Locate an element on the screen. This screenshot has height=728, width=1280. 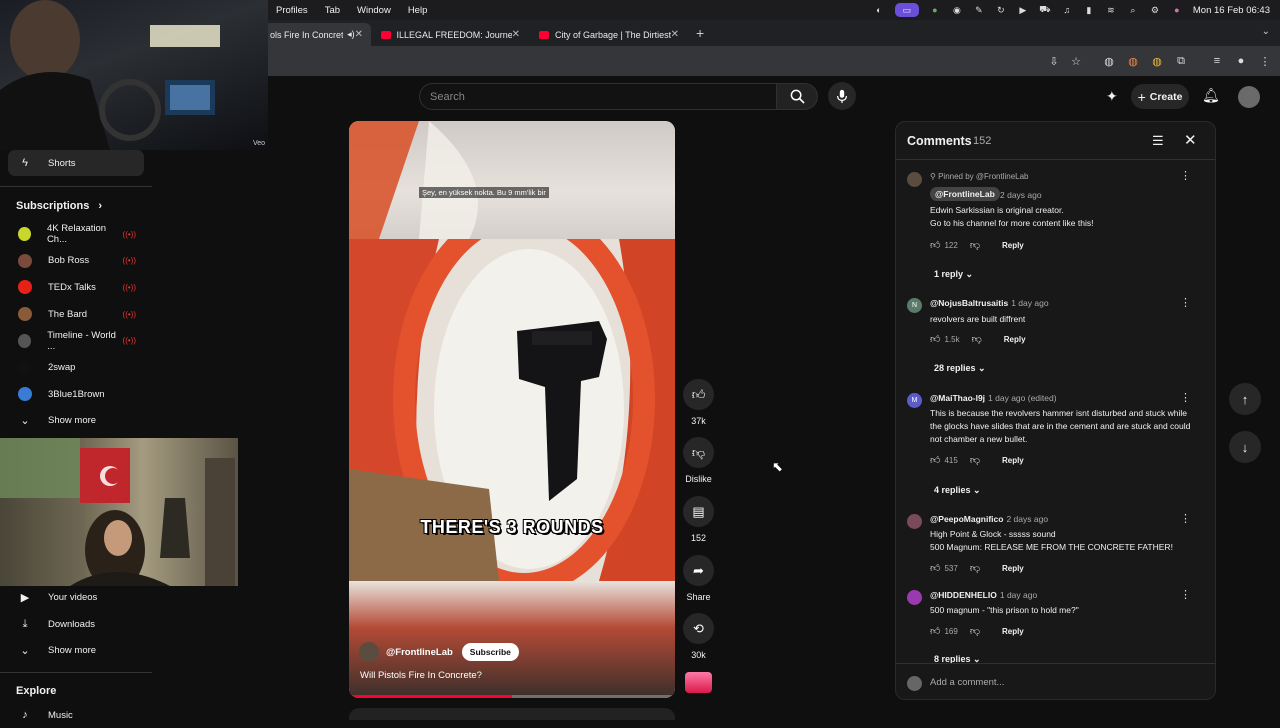
subscribe-button: Subscribe is located at coordinates (490, 652).